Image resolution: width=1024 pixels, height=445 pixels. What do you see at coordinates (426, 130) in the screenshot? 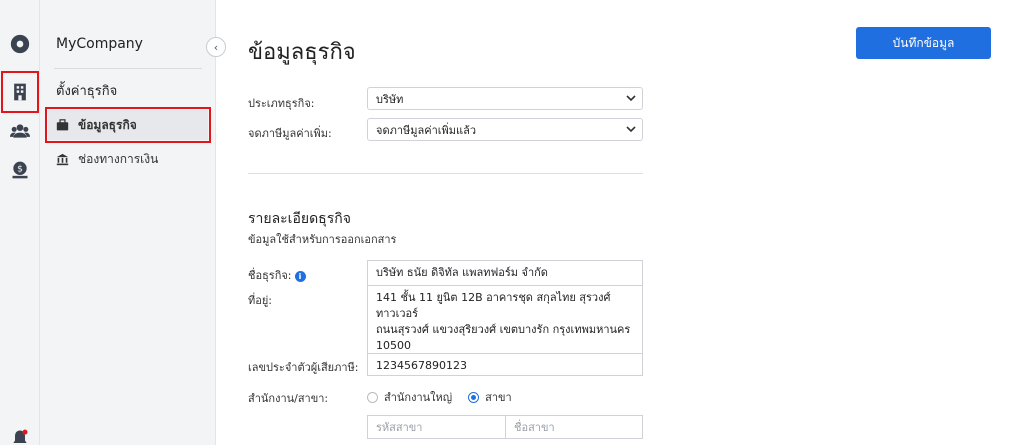
I see `vat-value: จดภาษีมูลค่าเพิ่มแล้ว` at bounding box center [426, 130].